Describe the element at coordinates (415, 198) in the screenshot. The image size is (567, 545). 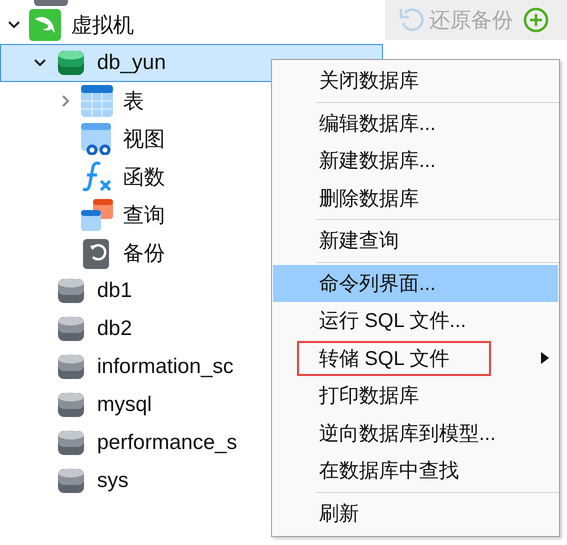
I see `menu-item: 删除数据库` at that location.